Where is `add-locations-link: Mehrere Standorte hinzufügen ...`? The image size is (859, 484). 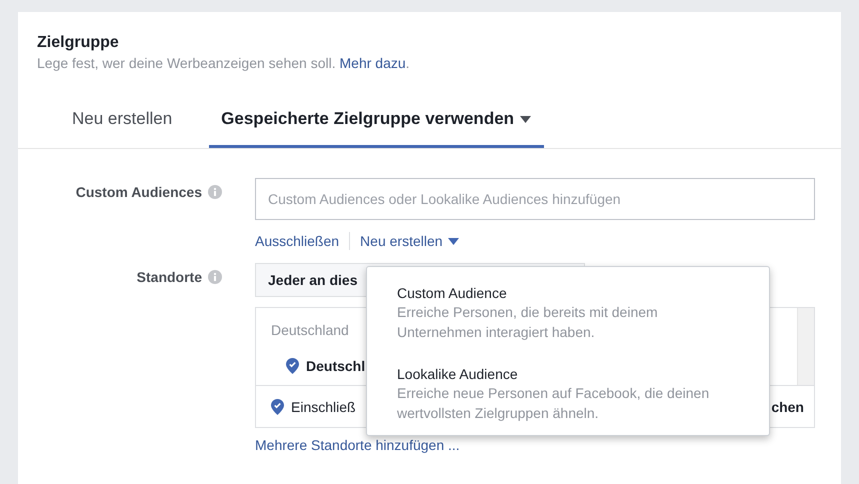
add-locations-link: Mehrere Standorte hinzufügen ... is located at coordinates (357, 445).